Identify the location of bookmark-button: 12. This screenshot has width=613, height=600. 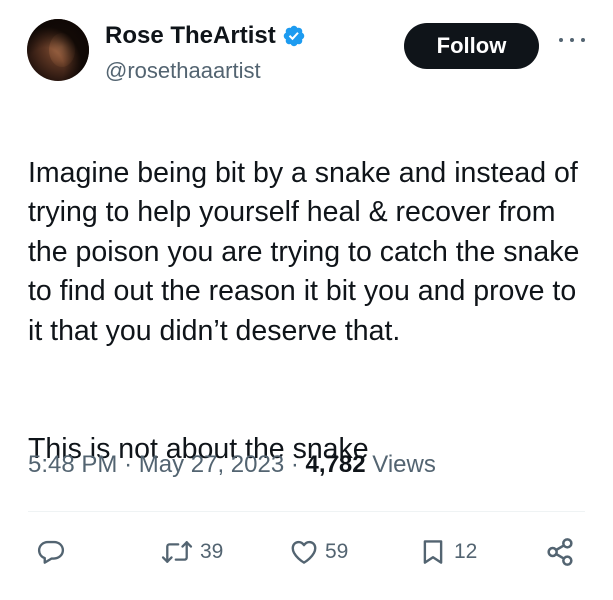
(447, 552).